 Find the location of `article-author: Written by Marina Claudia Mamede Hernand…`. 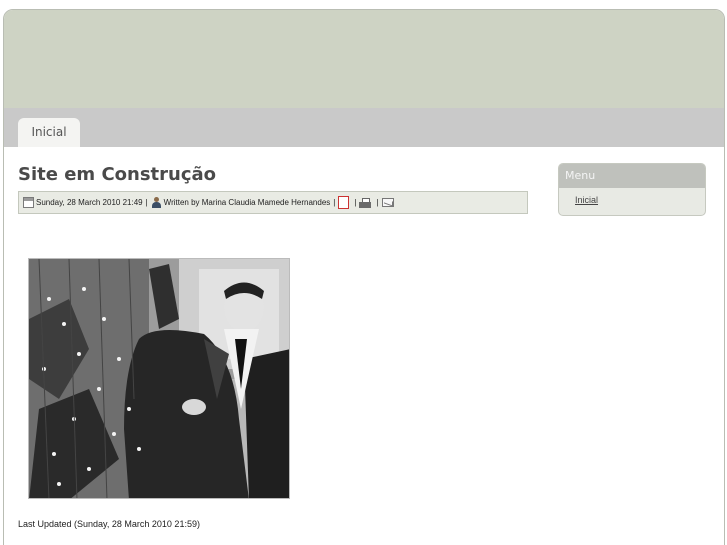

article-author: Written by Marina Claudia Mamede Hernand… is located at coordinates (247, 202).